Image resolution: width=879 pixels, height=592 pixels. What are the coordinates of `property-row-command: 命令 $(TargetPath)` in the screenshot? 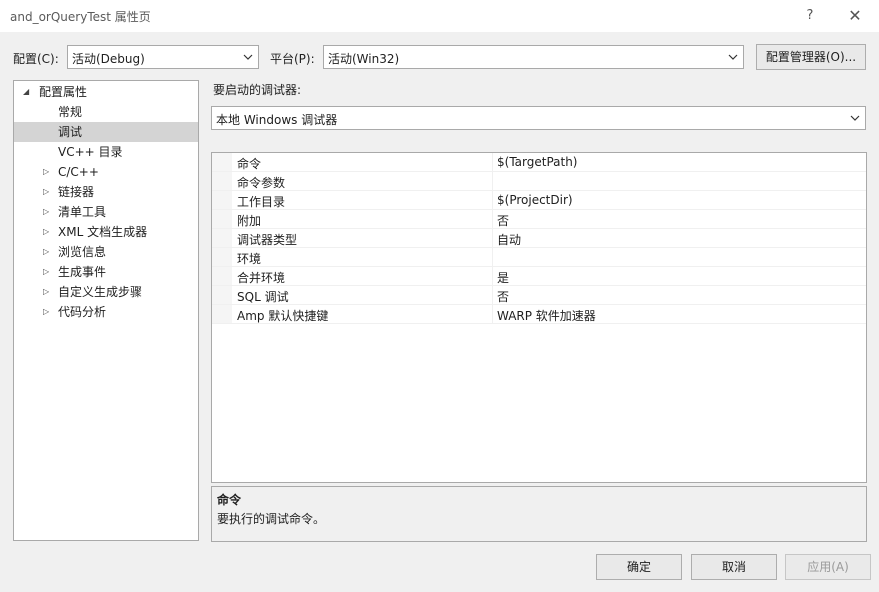 It's located at (539, 162).